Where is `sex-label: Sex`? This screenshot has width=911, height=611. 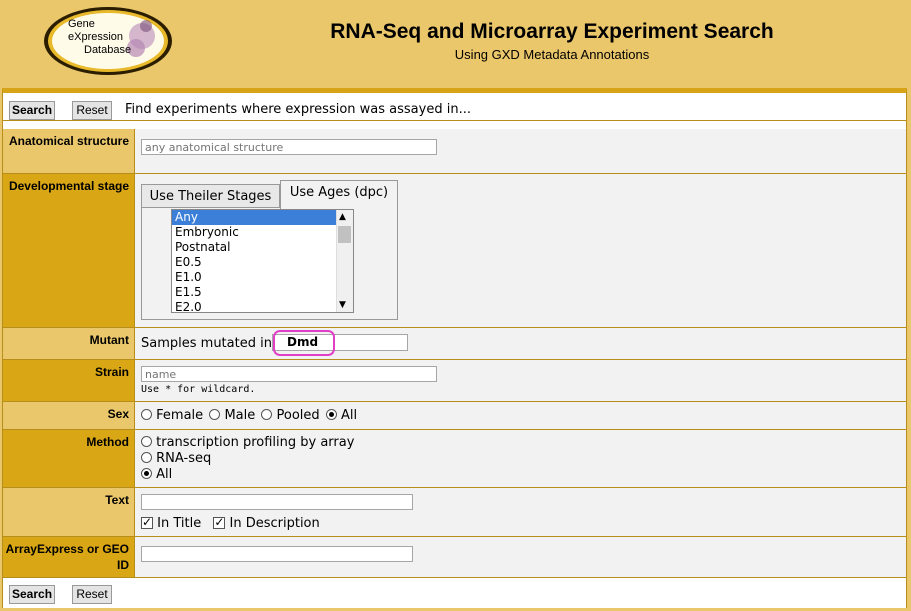
sex-label: Sex is located at coordinates (69, 415).